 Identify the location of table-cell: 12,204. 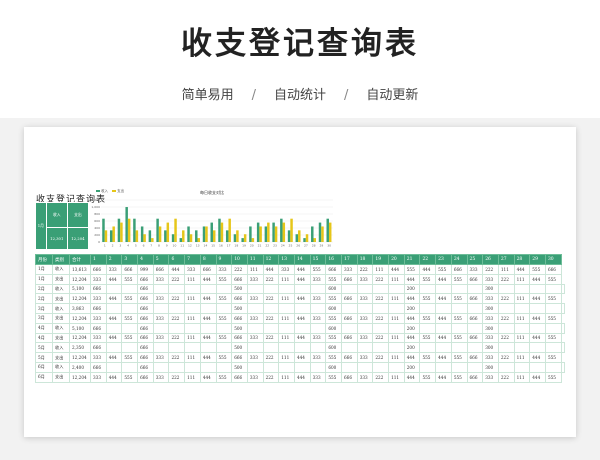
(80, 299).